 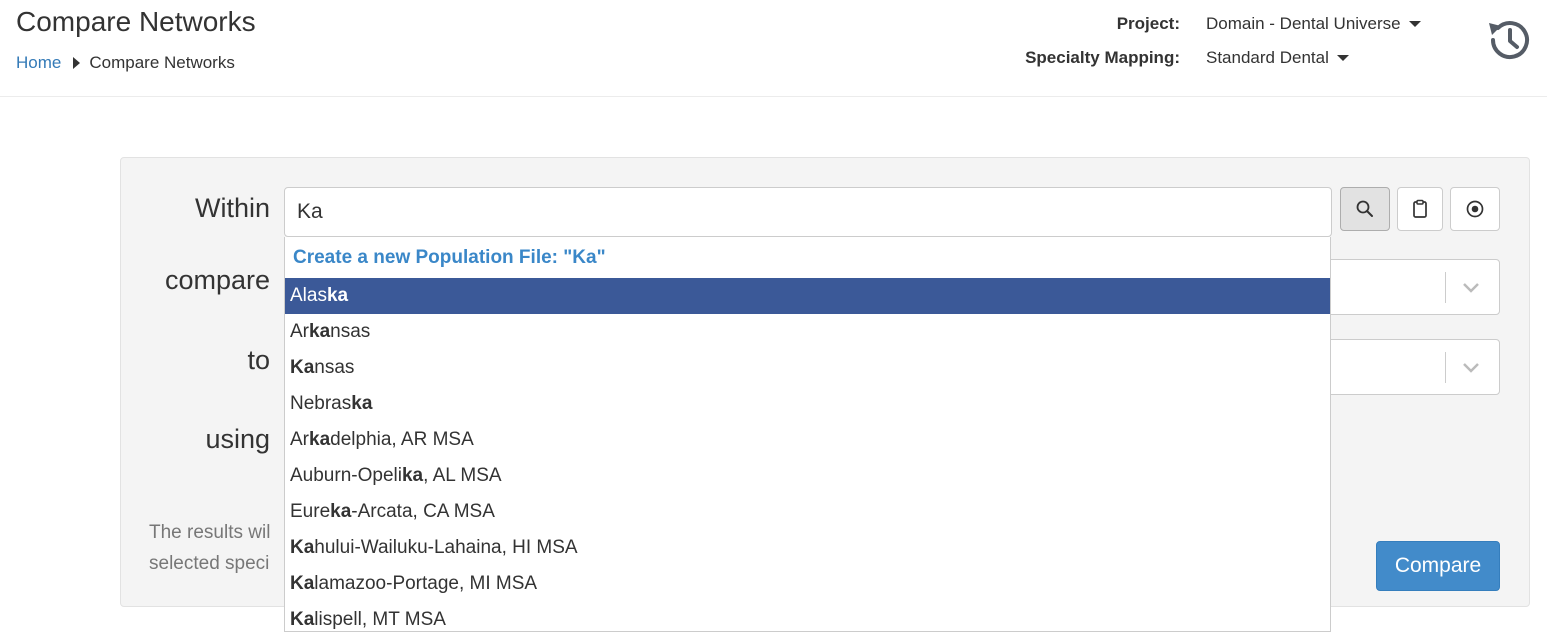 I want to click on autocomplete-option: Arkadelphia, AR MSA, so click(x=807, y=440).